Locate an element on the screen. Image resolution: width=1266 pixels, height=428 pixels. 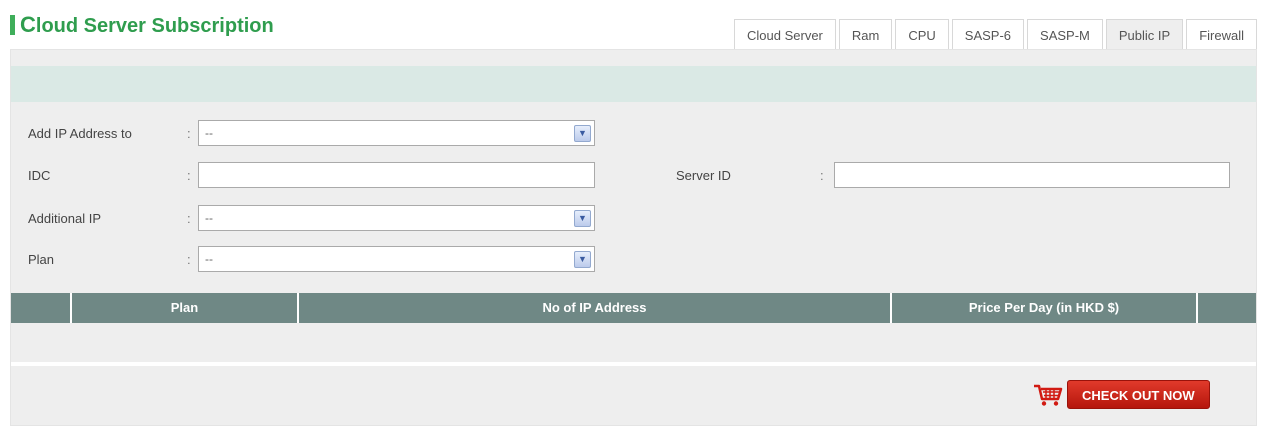
additional-ip-colon: : is located at coordinates (189, 218).